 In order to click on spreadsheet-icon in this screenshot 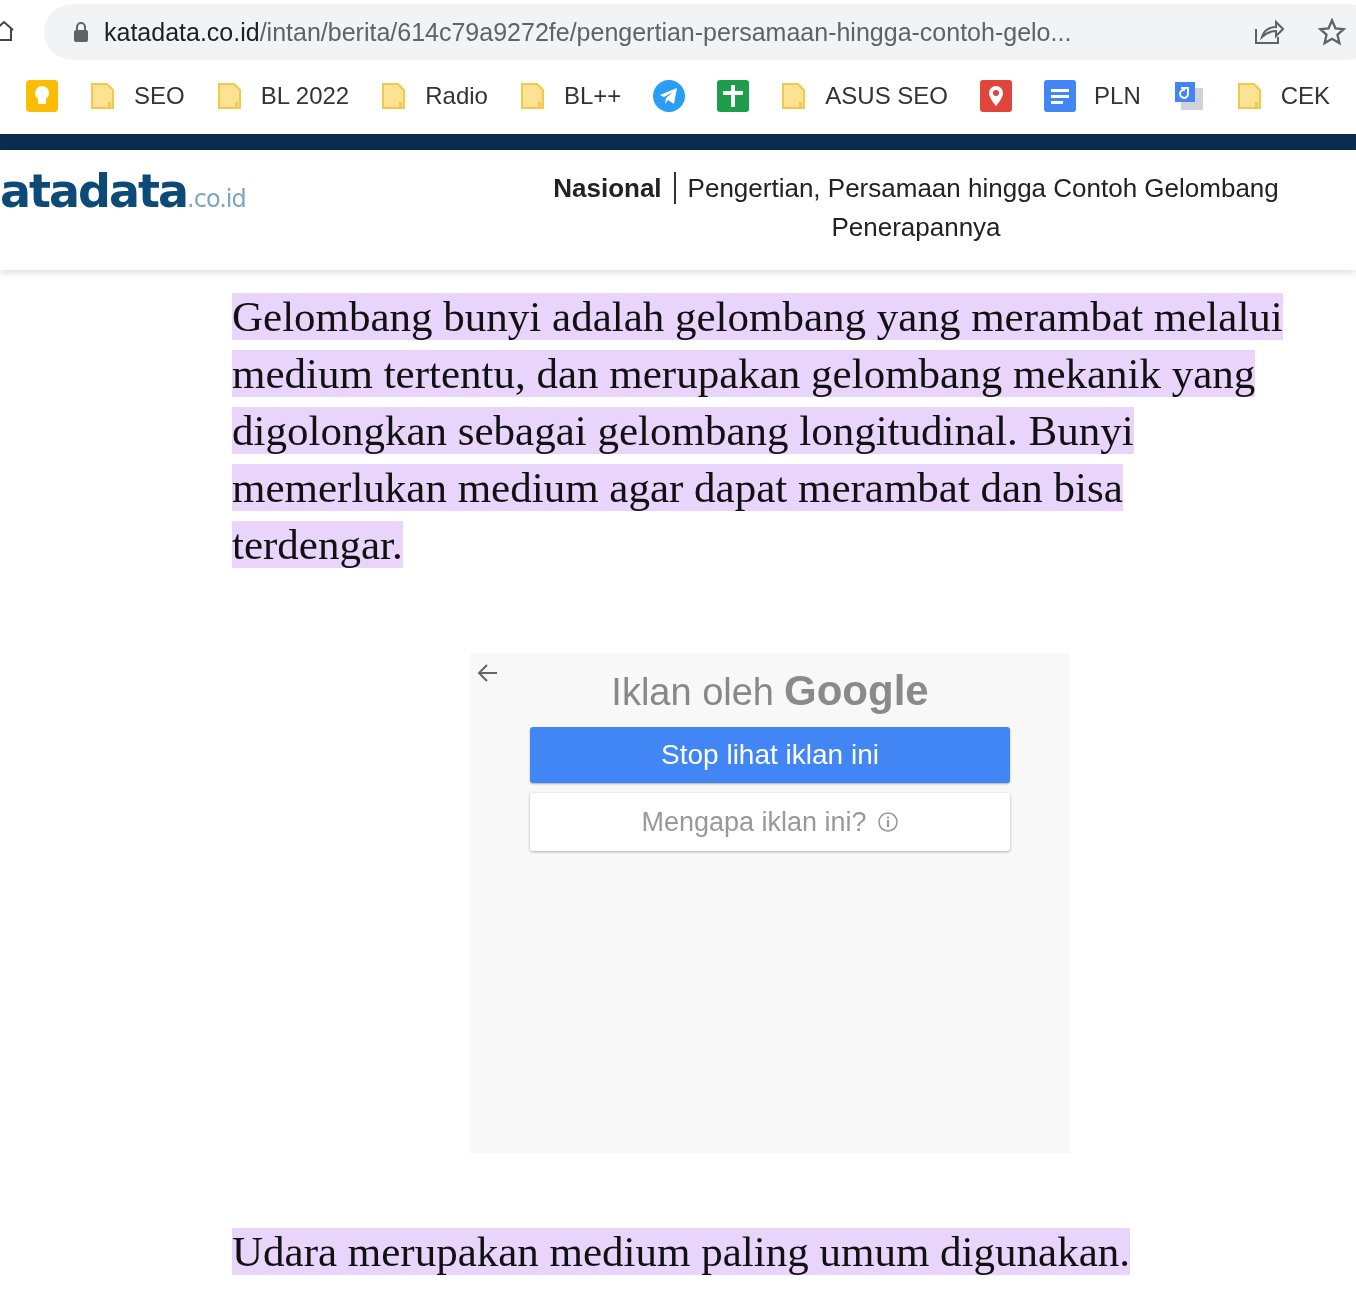, I will do `click(733, 96)`.